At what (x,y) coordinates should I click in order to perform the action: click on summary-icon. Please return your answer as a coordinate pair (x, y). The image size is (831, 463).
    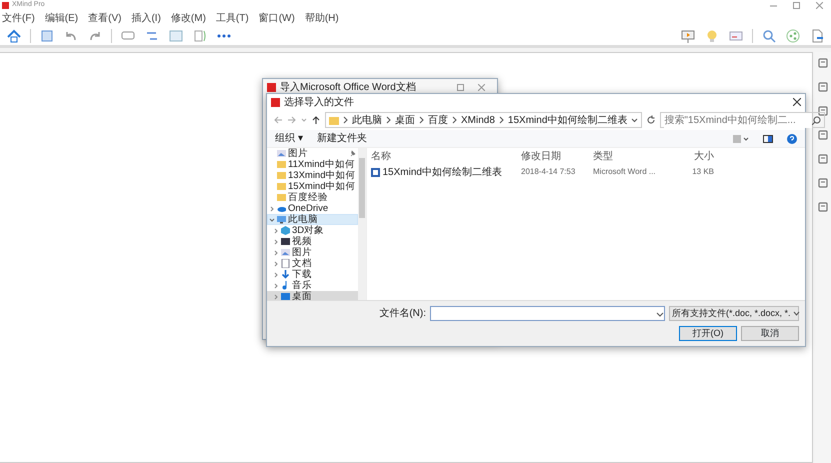
    Looking at the image, I should click on (200, 36).